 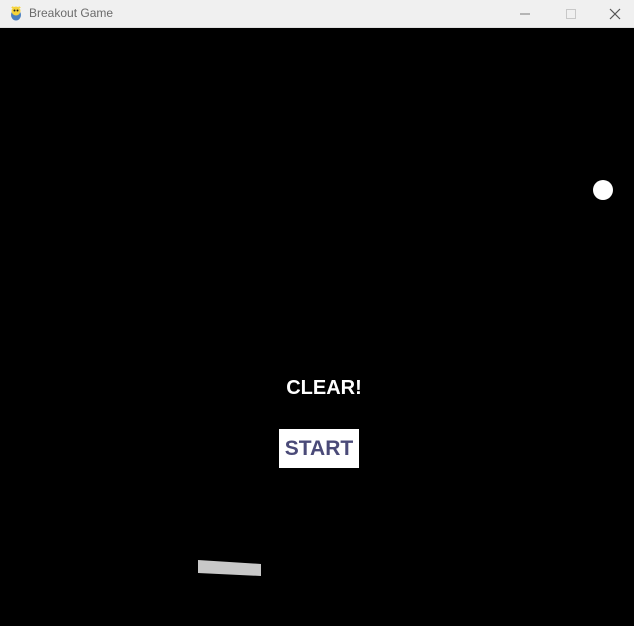 I want to click on minimize-icon, so click(x=525, y=14).